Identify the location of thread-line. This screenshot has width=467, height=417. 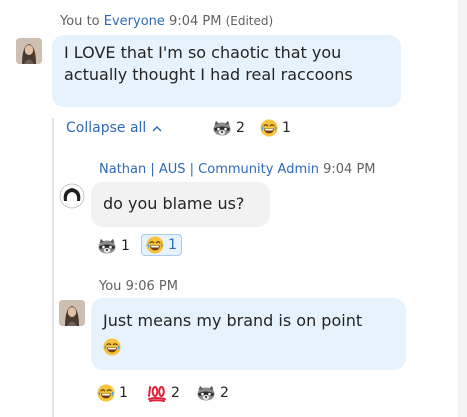
(53, 267).